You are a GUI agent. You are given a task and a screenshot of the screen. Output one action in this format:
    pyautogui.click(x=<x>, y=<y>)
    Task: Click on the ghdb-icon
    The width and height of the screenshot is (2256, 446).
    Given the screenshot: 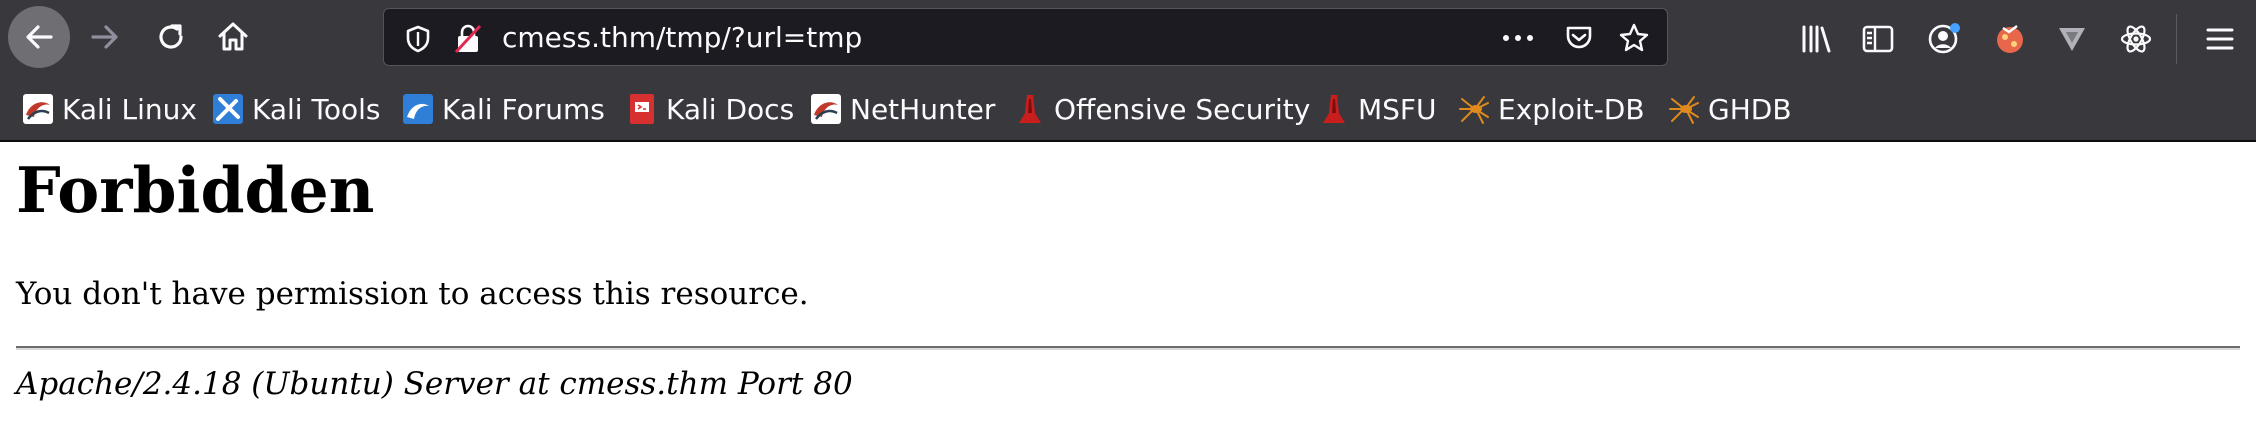 What is the action you would take?
    pyautogui.click(x=1684, y=109)
    